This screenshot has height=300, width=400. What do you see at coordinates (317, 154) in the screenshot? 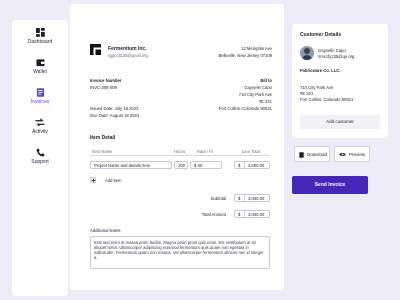
I see `download-label: Download` at bounding box center [317, 154].